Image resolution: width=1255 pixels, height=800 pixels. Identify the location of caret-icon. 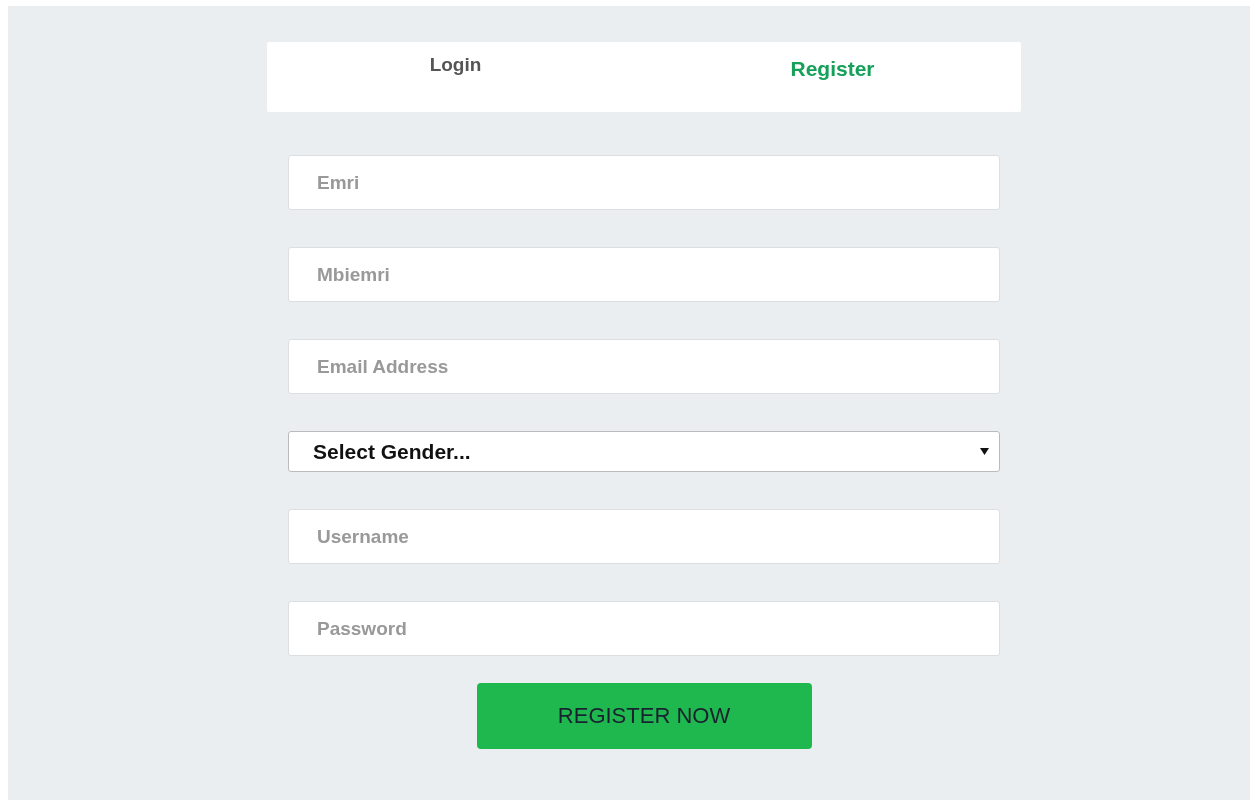
(984, 451).